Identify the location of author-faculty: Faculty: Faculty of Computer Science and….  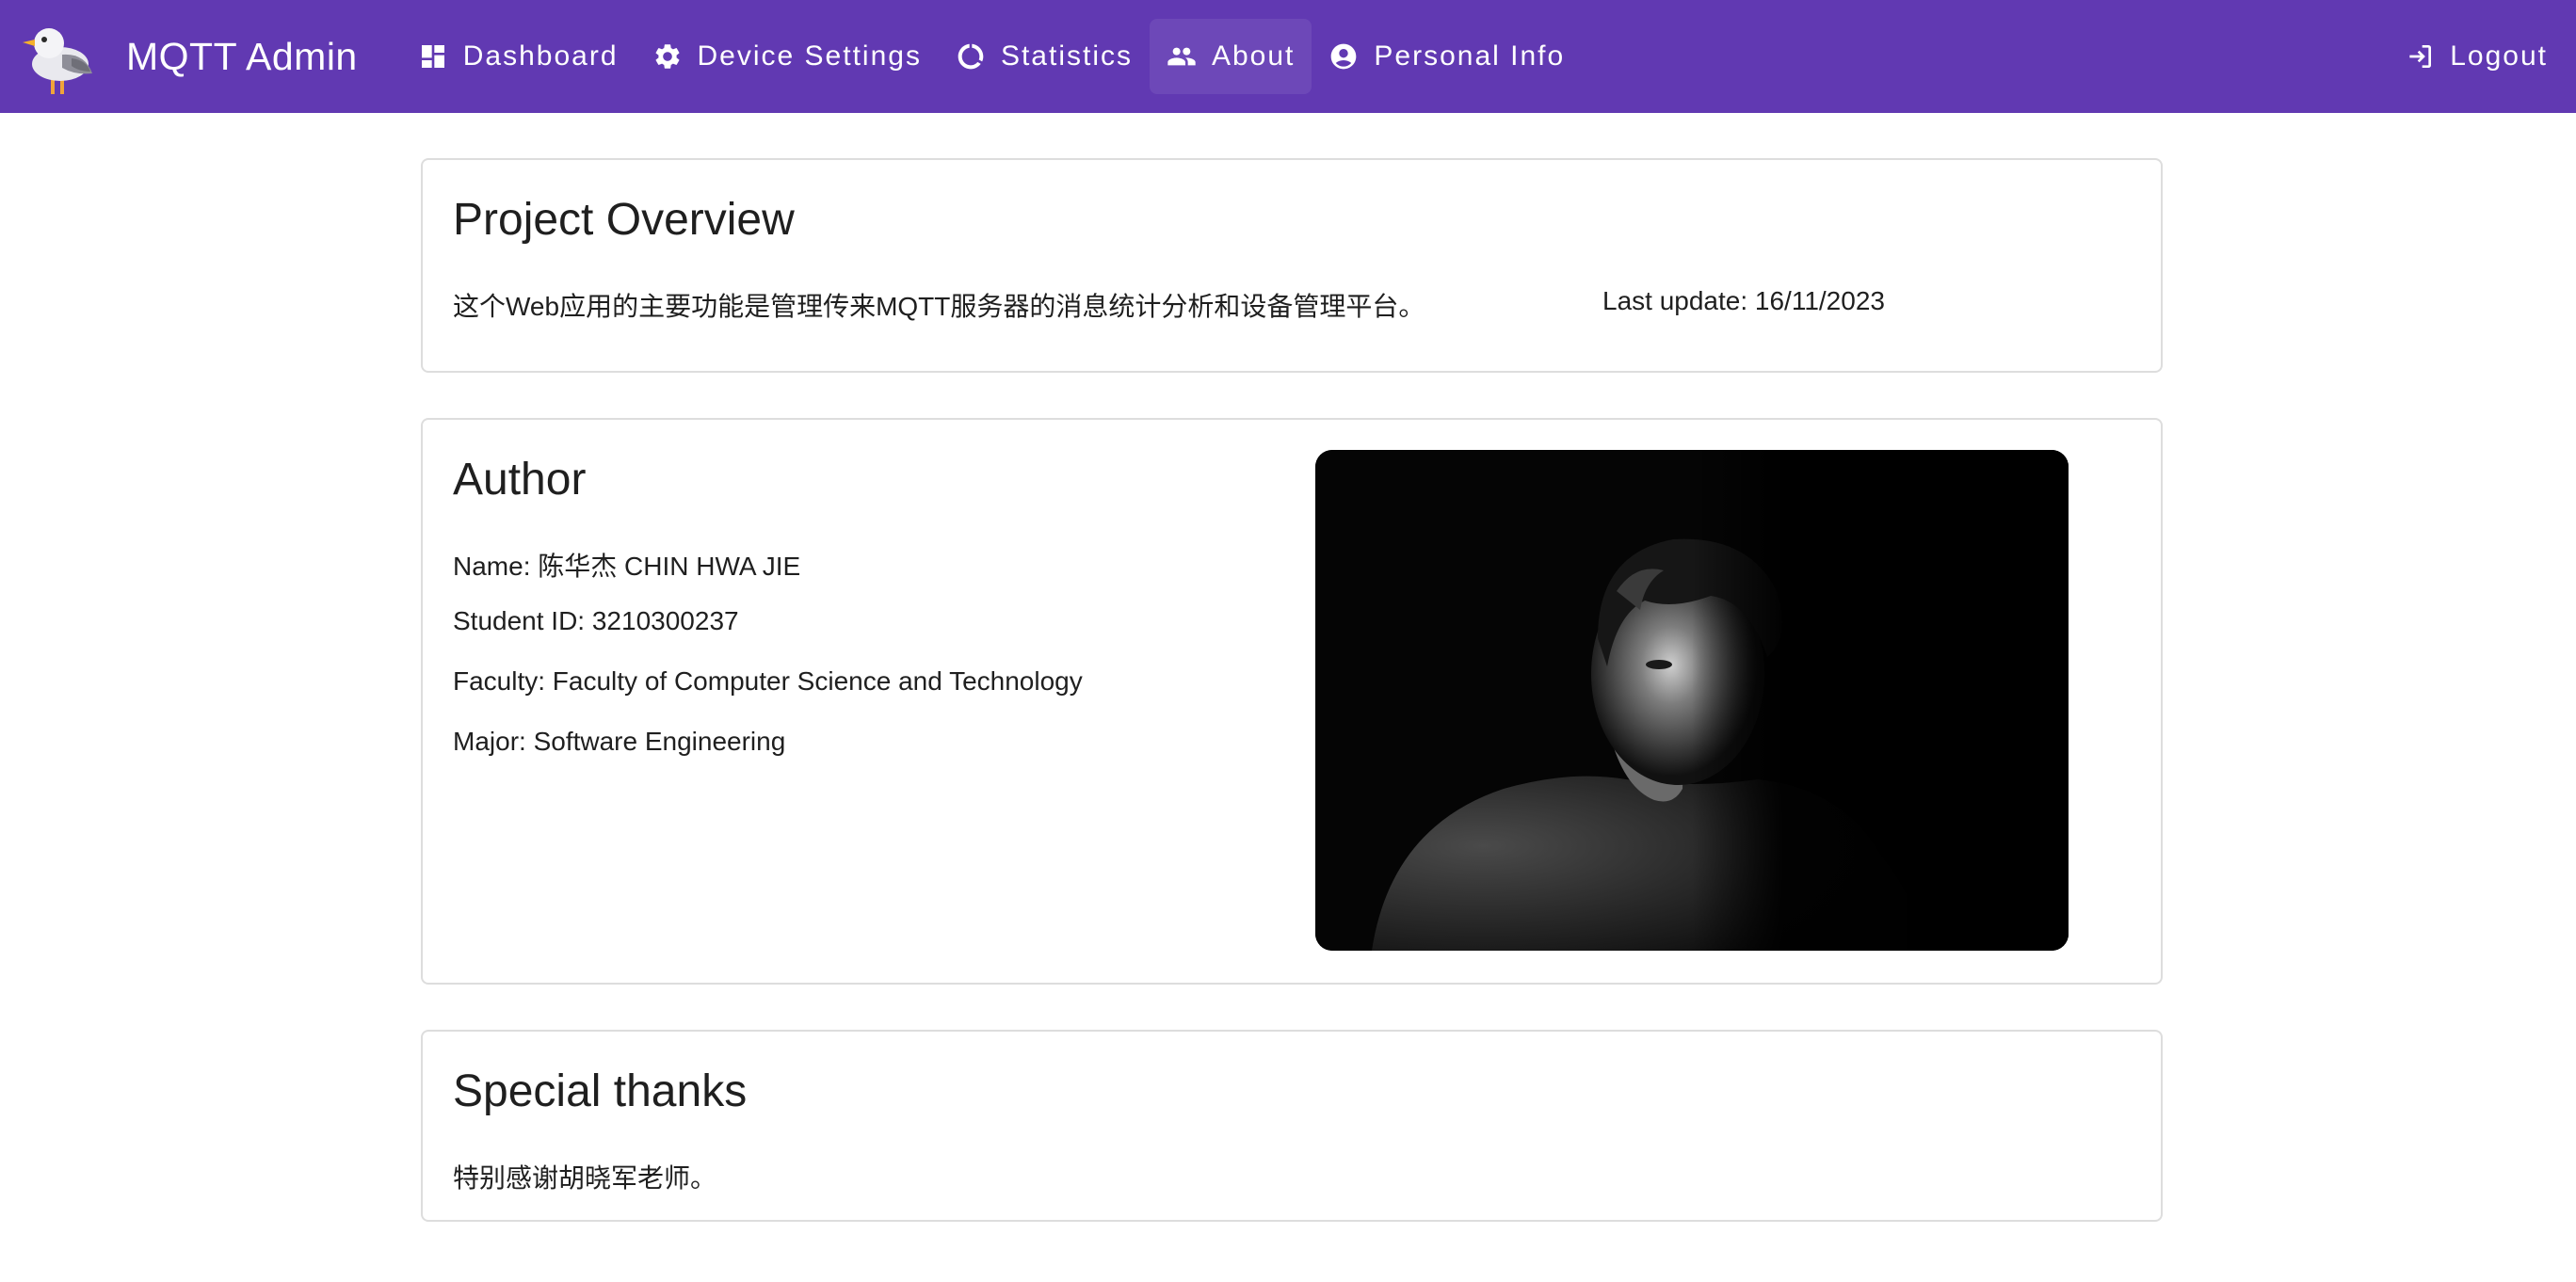
(768, 681).